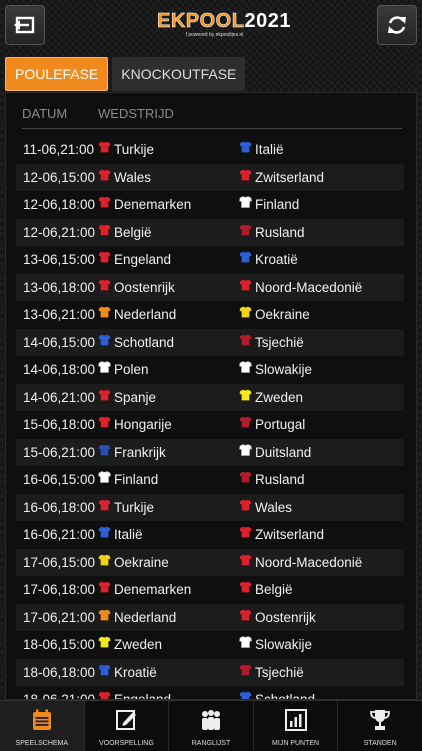 This screenshot has width=422, height=751. What do you see at coordinates (210, 287) in the screenshot?
I see `match-row: 13-06,18:00 Oostenrijk Noord-Macedonië` at bounding box center [210, 287].